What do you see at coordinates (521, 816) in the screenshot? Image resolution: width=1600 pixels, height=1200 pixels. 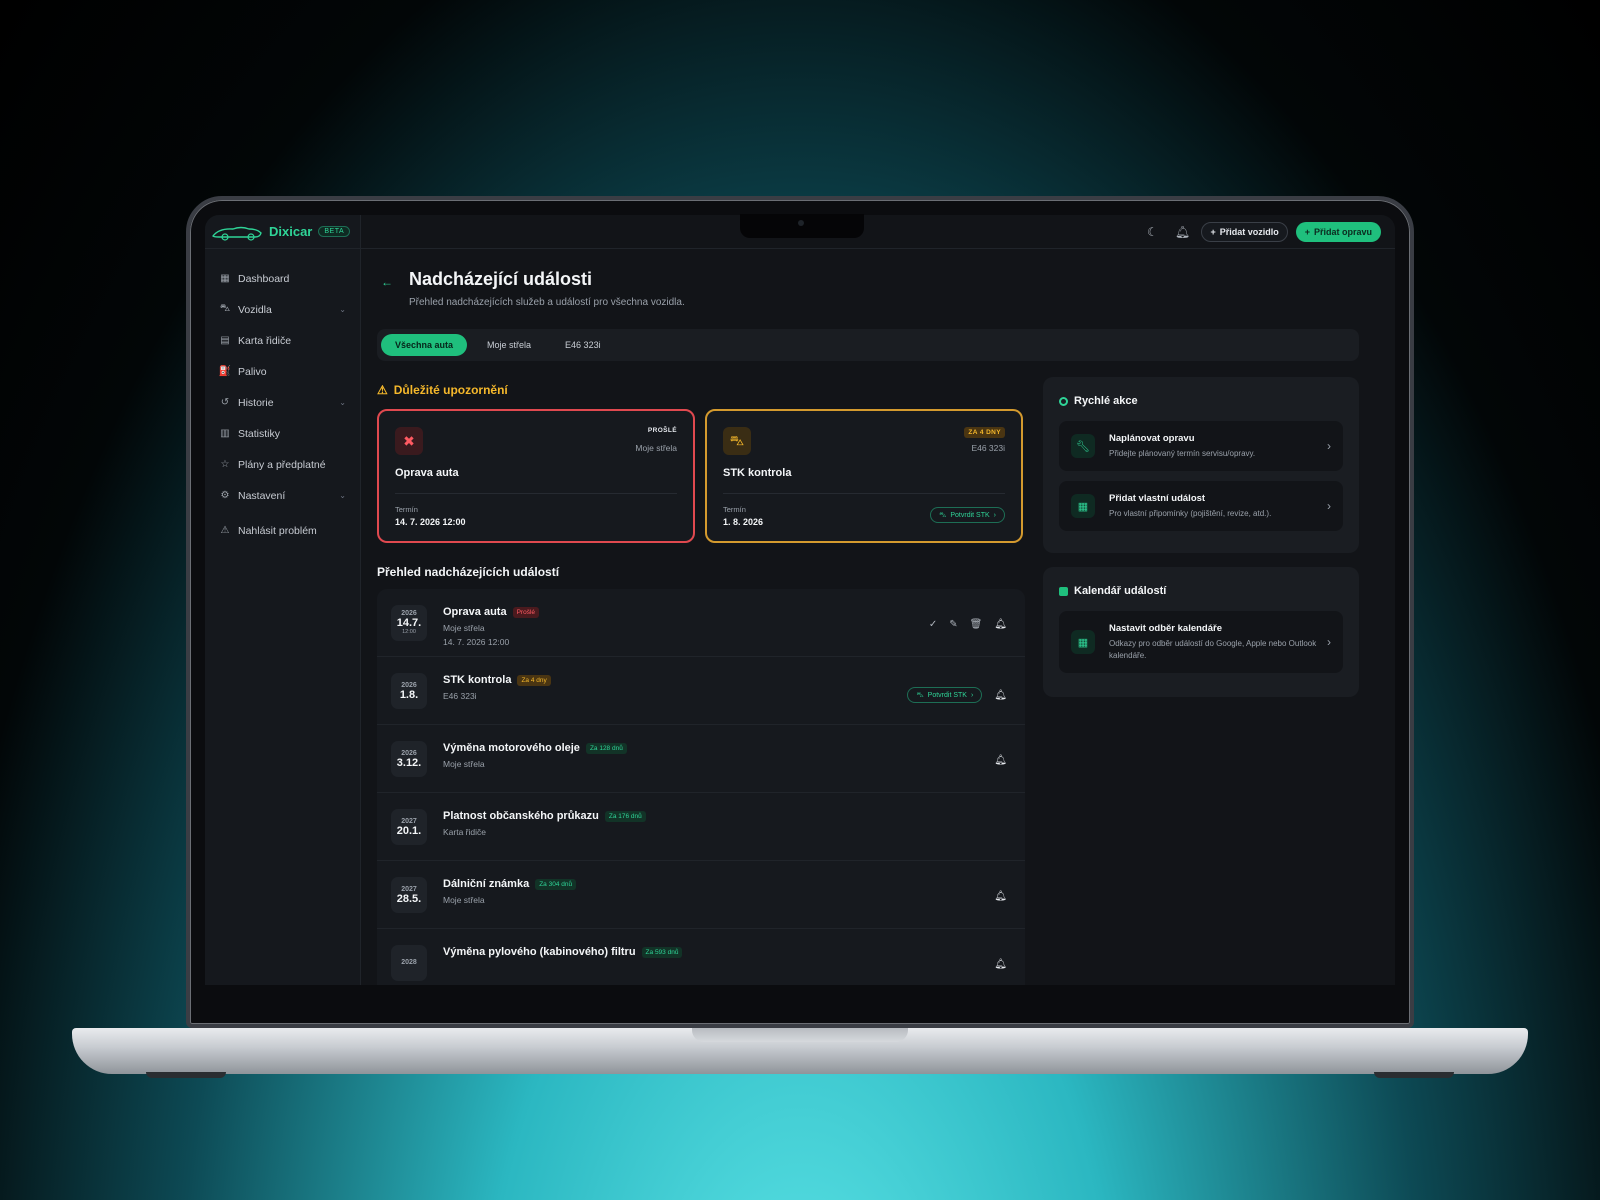 I see `event-title-text: Platnost občanského průkazu` at bounding box center [521, 816].